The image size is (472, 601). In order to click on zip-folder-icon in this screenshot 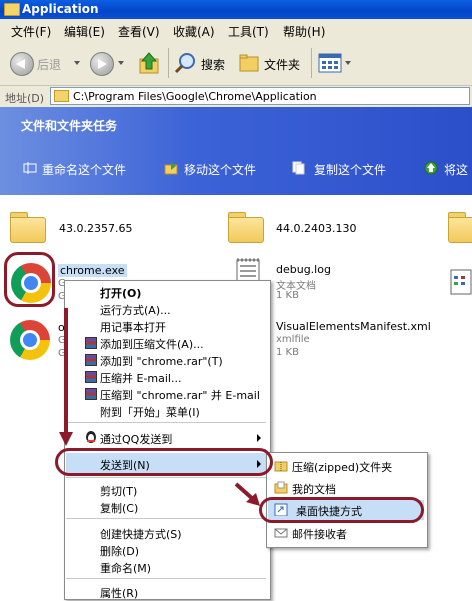, I will do `click(281, 466)`.